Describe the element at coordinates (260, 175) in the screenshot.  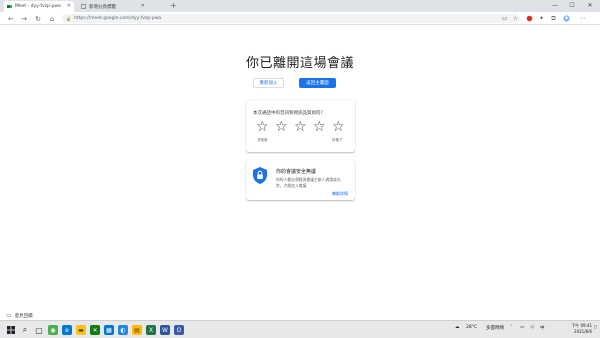
I see `shield-lock-icon` at that location.